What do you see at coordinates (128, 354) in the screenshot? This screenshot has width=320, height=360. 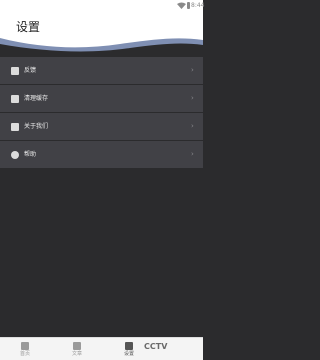 I see `tab-label: 设置` at bounding box center [128, 354].